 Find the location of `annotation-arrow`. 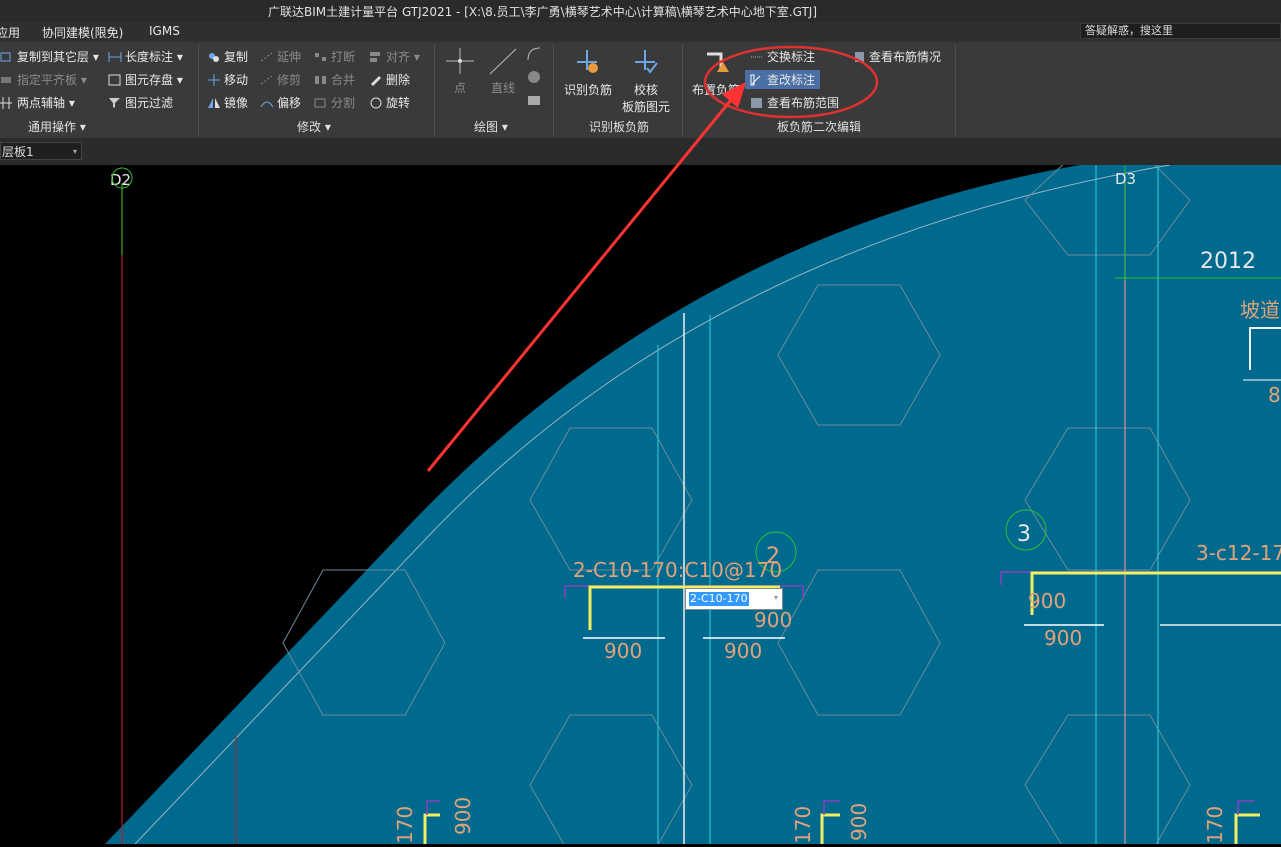

annotation-arrow is located at coordinates (581, 283).